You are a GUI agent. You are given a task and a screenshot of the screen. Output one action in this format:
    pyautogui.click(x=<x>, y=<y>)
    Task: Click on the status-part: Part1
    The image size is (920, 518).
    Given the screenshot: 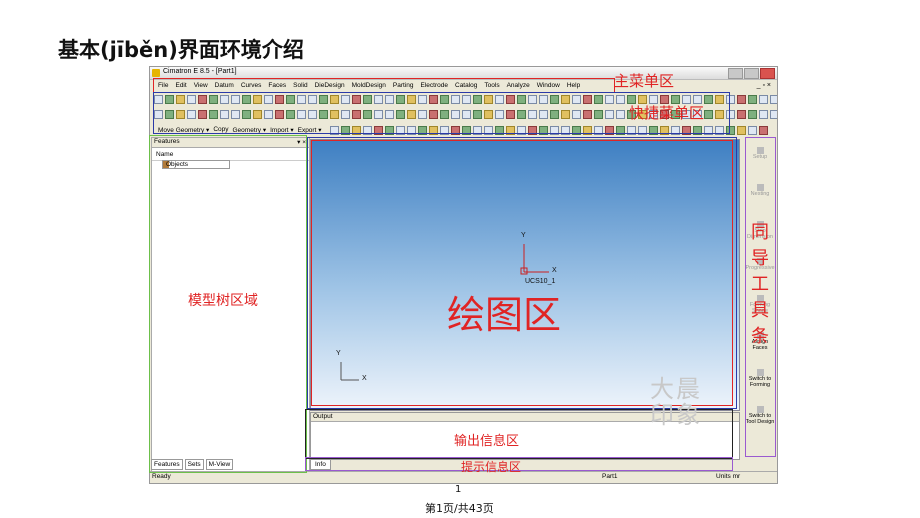 What is the action you would take?
    pyautogui.click(x=610, y=476)
    